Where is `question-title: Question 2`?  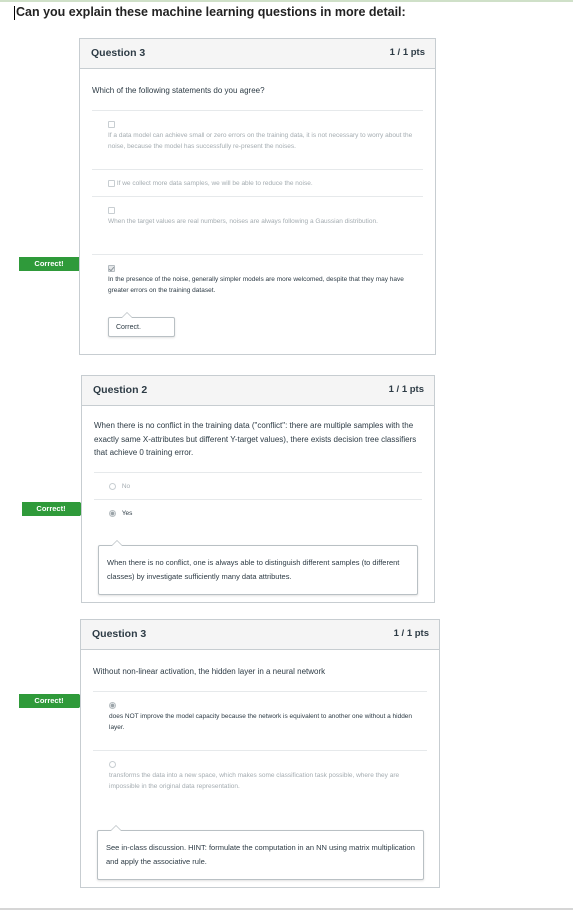 question-title: Question 2 is located at coordinates (120, 390).